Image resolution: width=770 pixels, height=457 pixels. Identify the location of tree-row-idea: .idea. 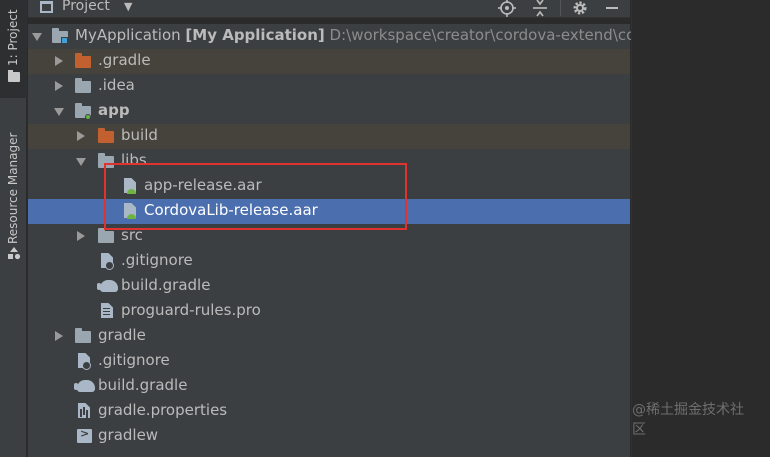
(329, 86).